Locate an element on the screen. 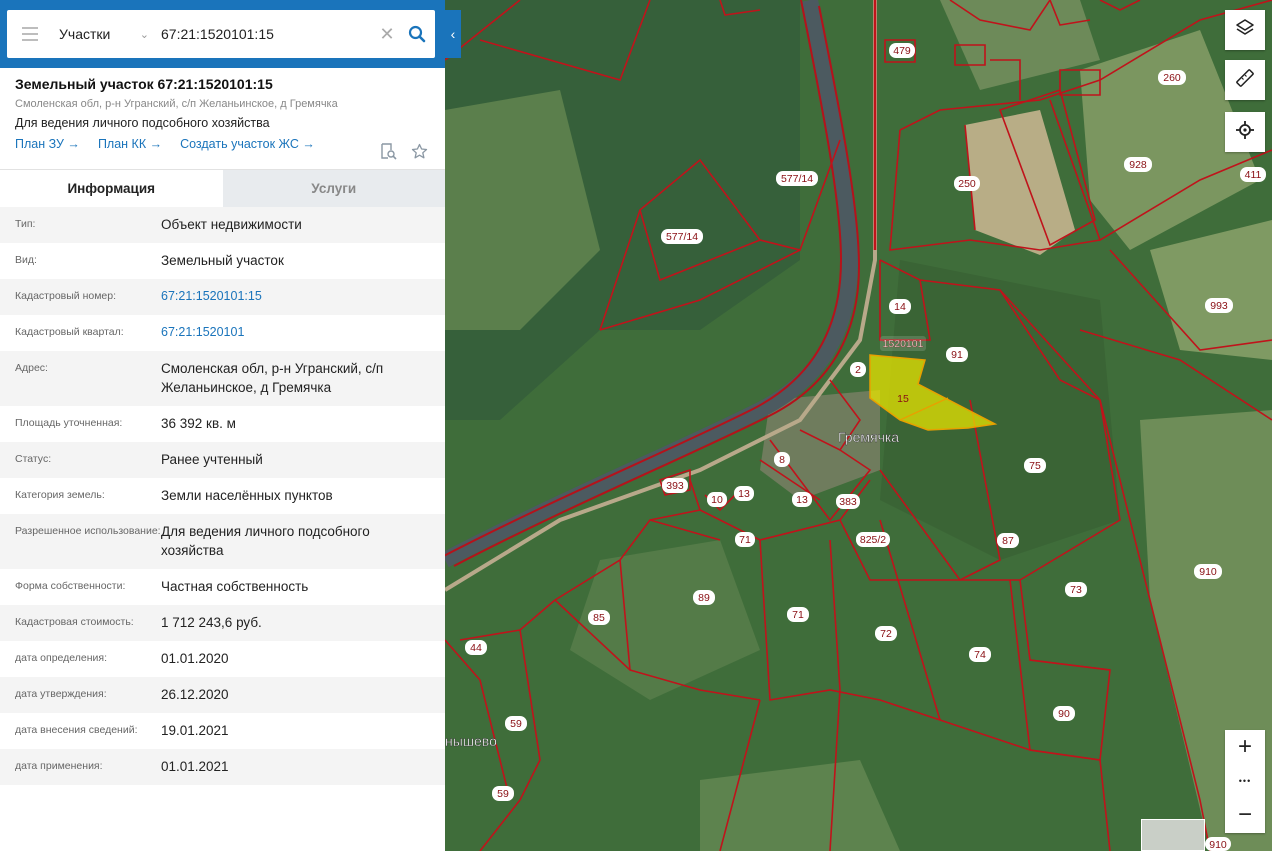  parcel-label: 85 is located at coordinates (599, 617).